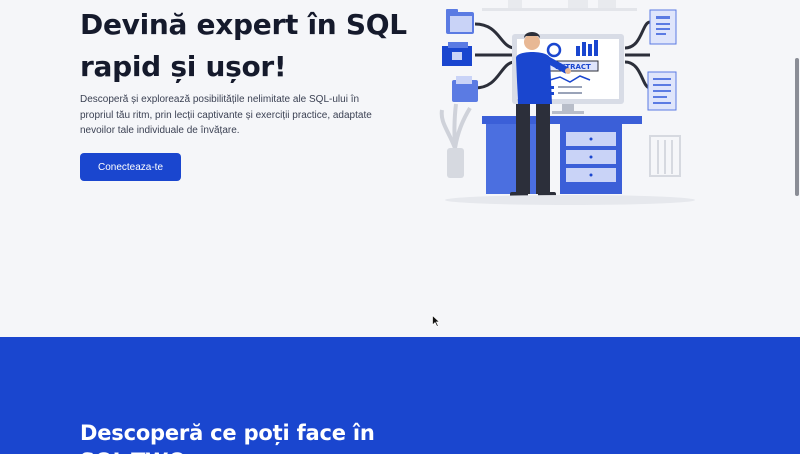 The image size is (800, 454). Describe the element at coordinates (465, 89) in the screenshot. I see `document-icon` at that location.